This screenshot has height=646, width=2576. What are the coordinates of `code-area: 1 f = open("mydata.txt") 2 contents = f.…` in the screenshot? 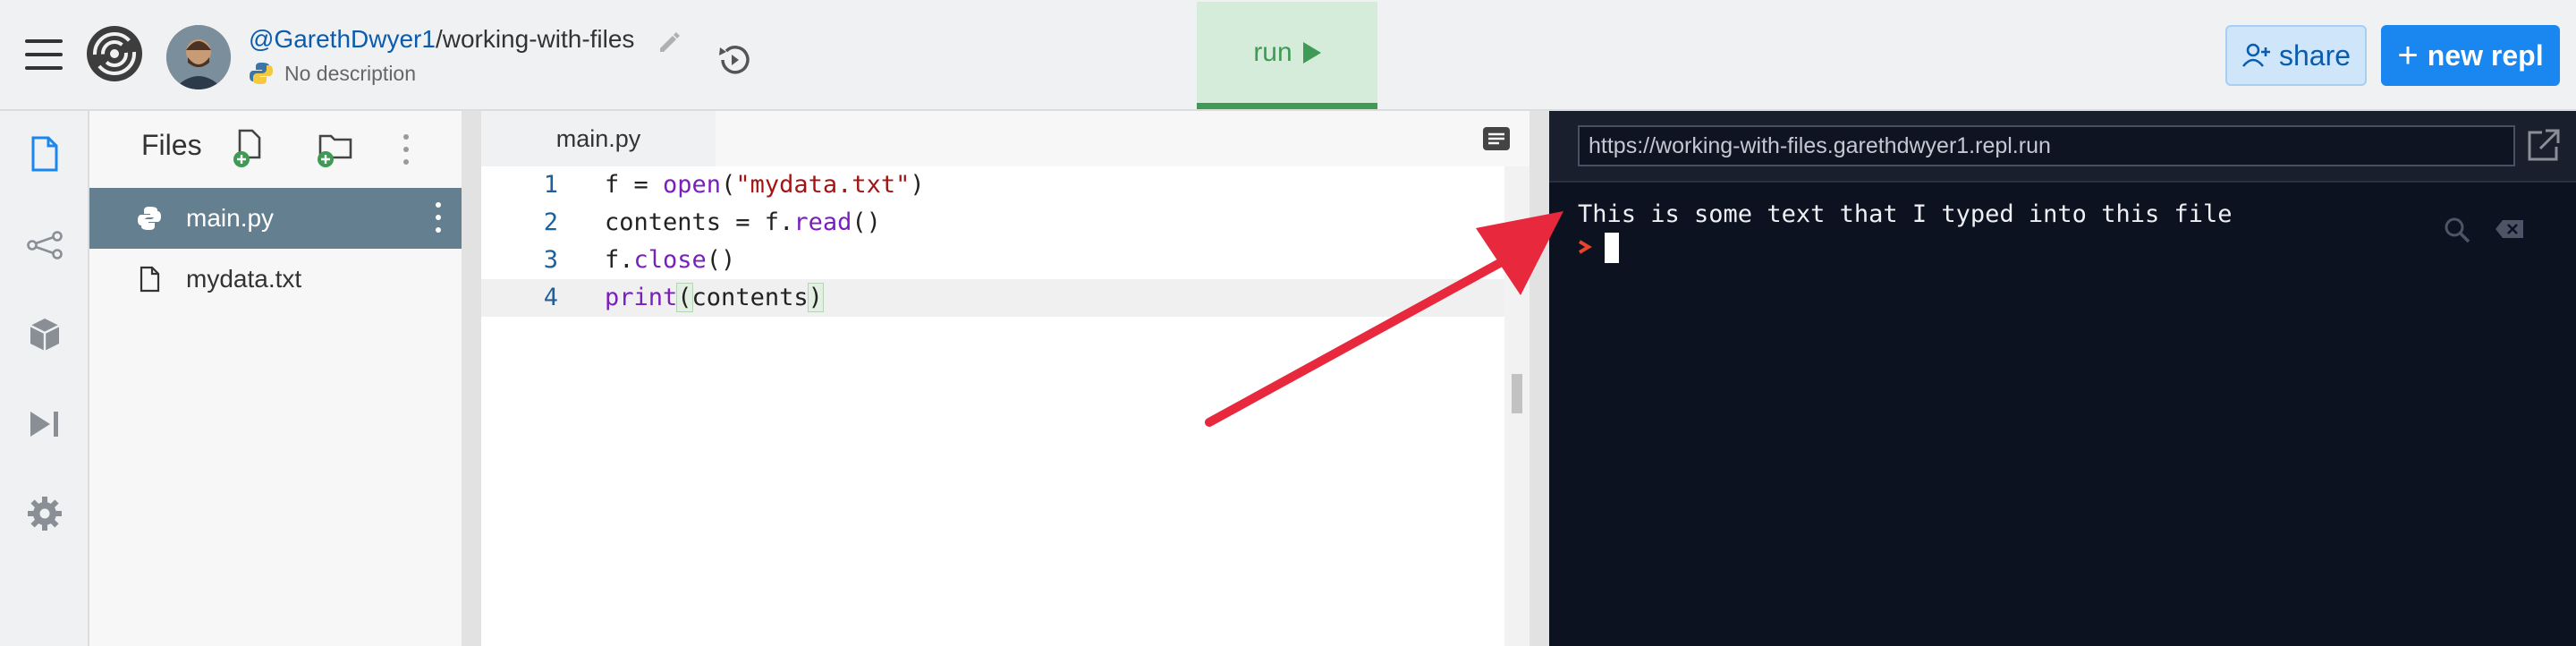 It's located at (992, 242).